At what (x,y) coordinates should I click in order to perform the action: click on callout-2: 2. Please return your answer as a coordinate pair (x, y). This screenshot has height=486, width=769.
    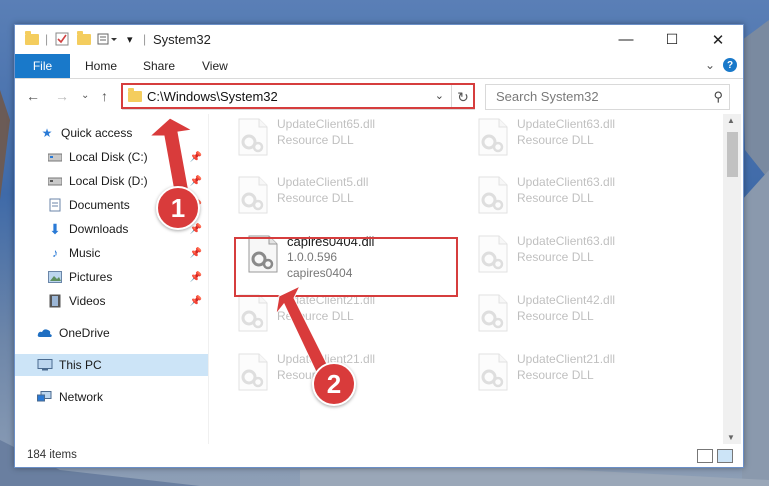
    Looking at the image, I should click on (334, 384).